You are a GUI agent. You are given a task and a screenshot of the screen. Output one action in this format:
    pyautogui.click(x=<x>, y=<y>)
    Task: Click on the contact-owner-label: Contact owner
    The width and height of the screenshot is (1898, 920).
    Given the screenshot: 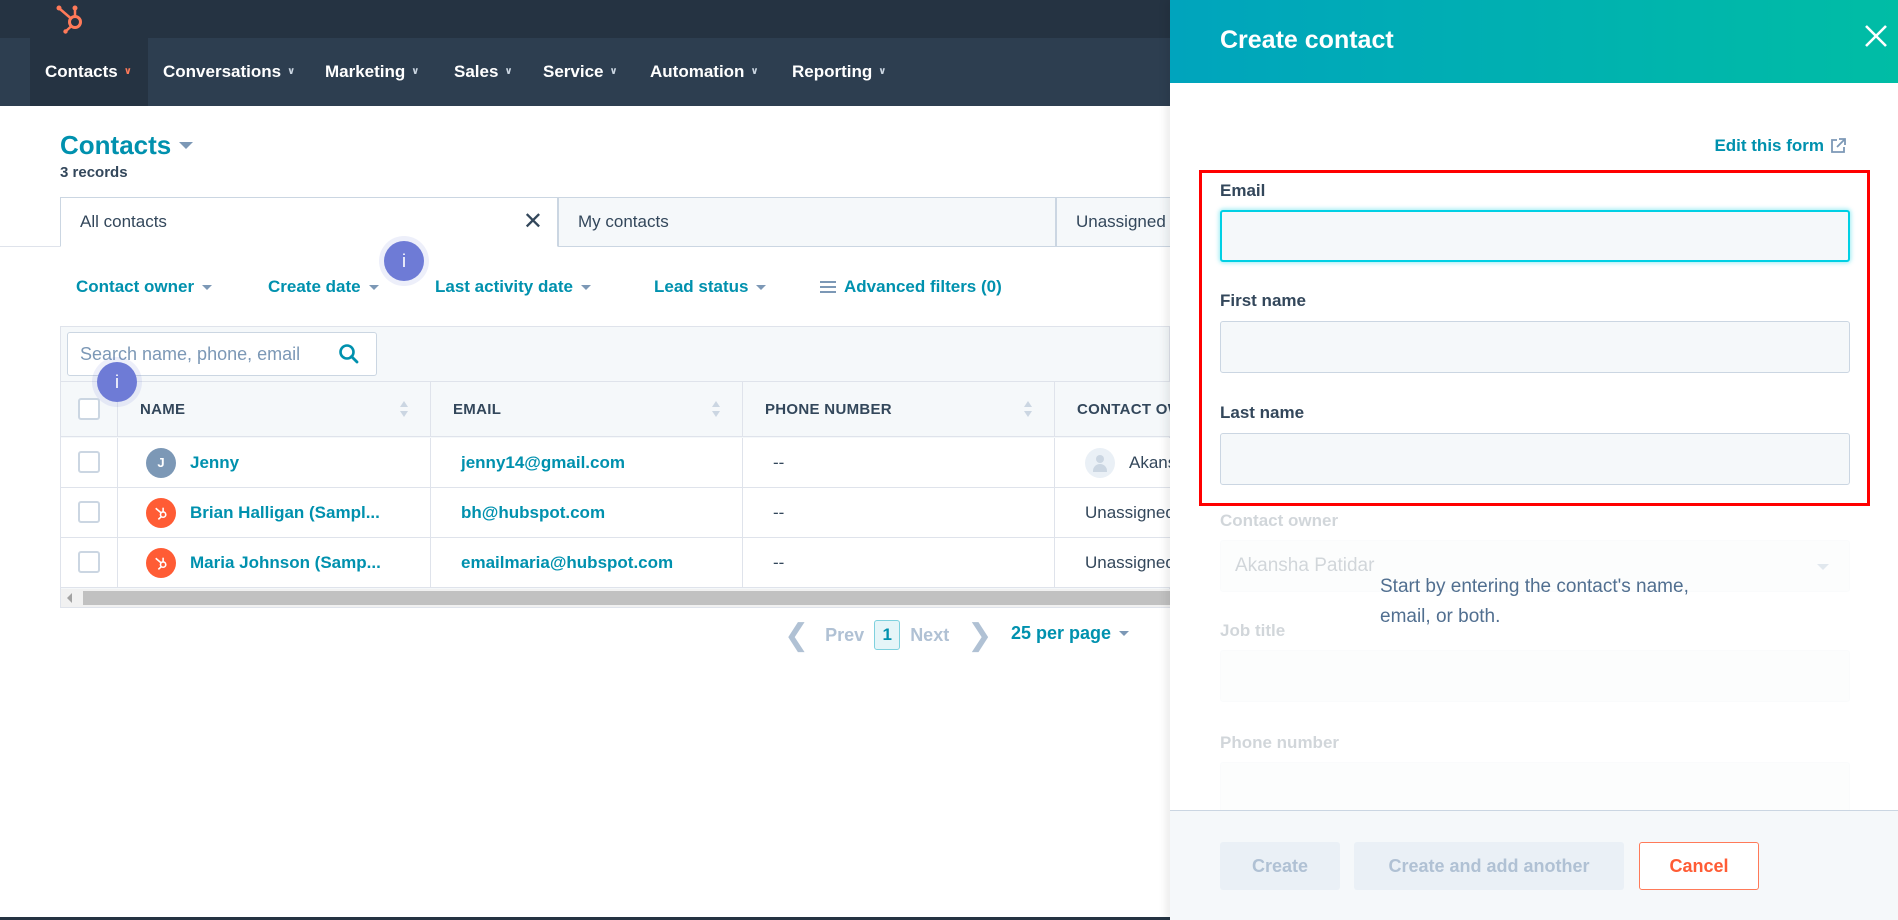 What is the action you would take?
    pyautogui.click(x=1279, y=520)
    